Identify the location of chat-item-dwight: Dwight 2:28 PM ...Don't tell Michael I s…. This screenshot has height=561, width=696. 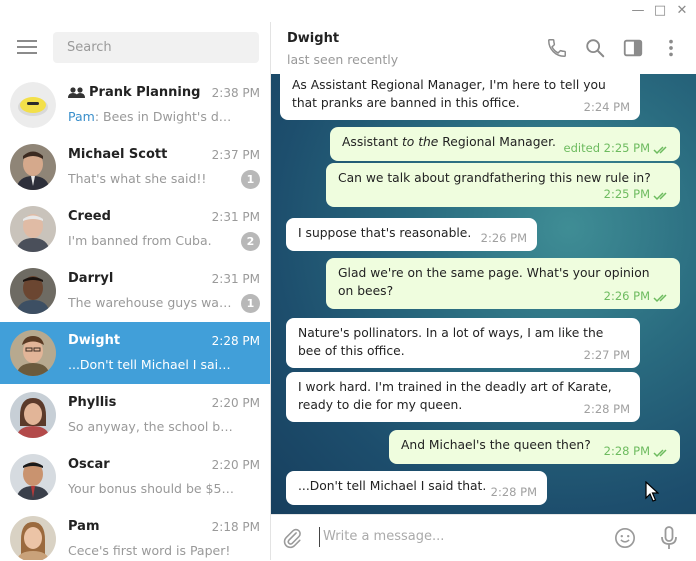
(135, 353).